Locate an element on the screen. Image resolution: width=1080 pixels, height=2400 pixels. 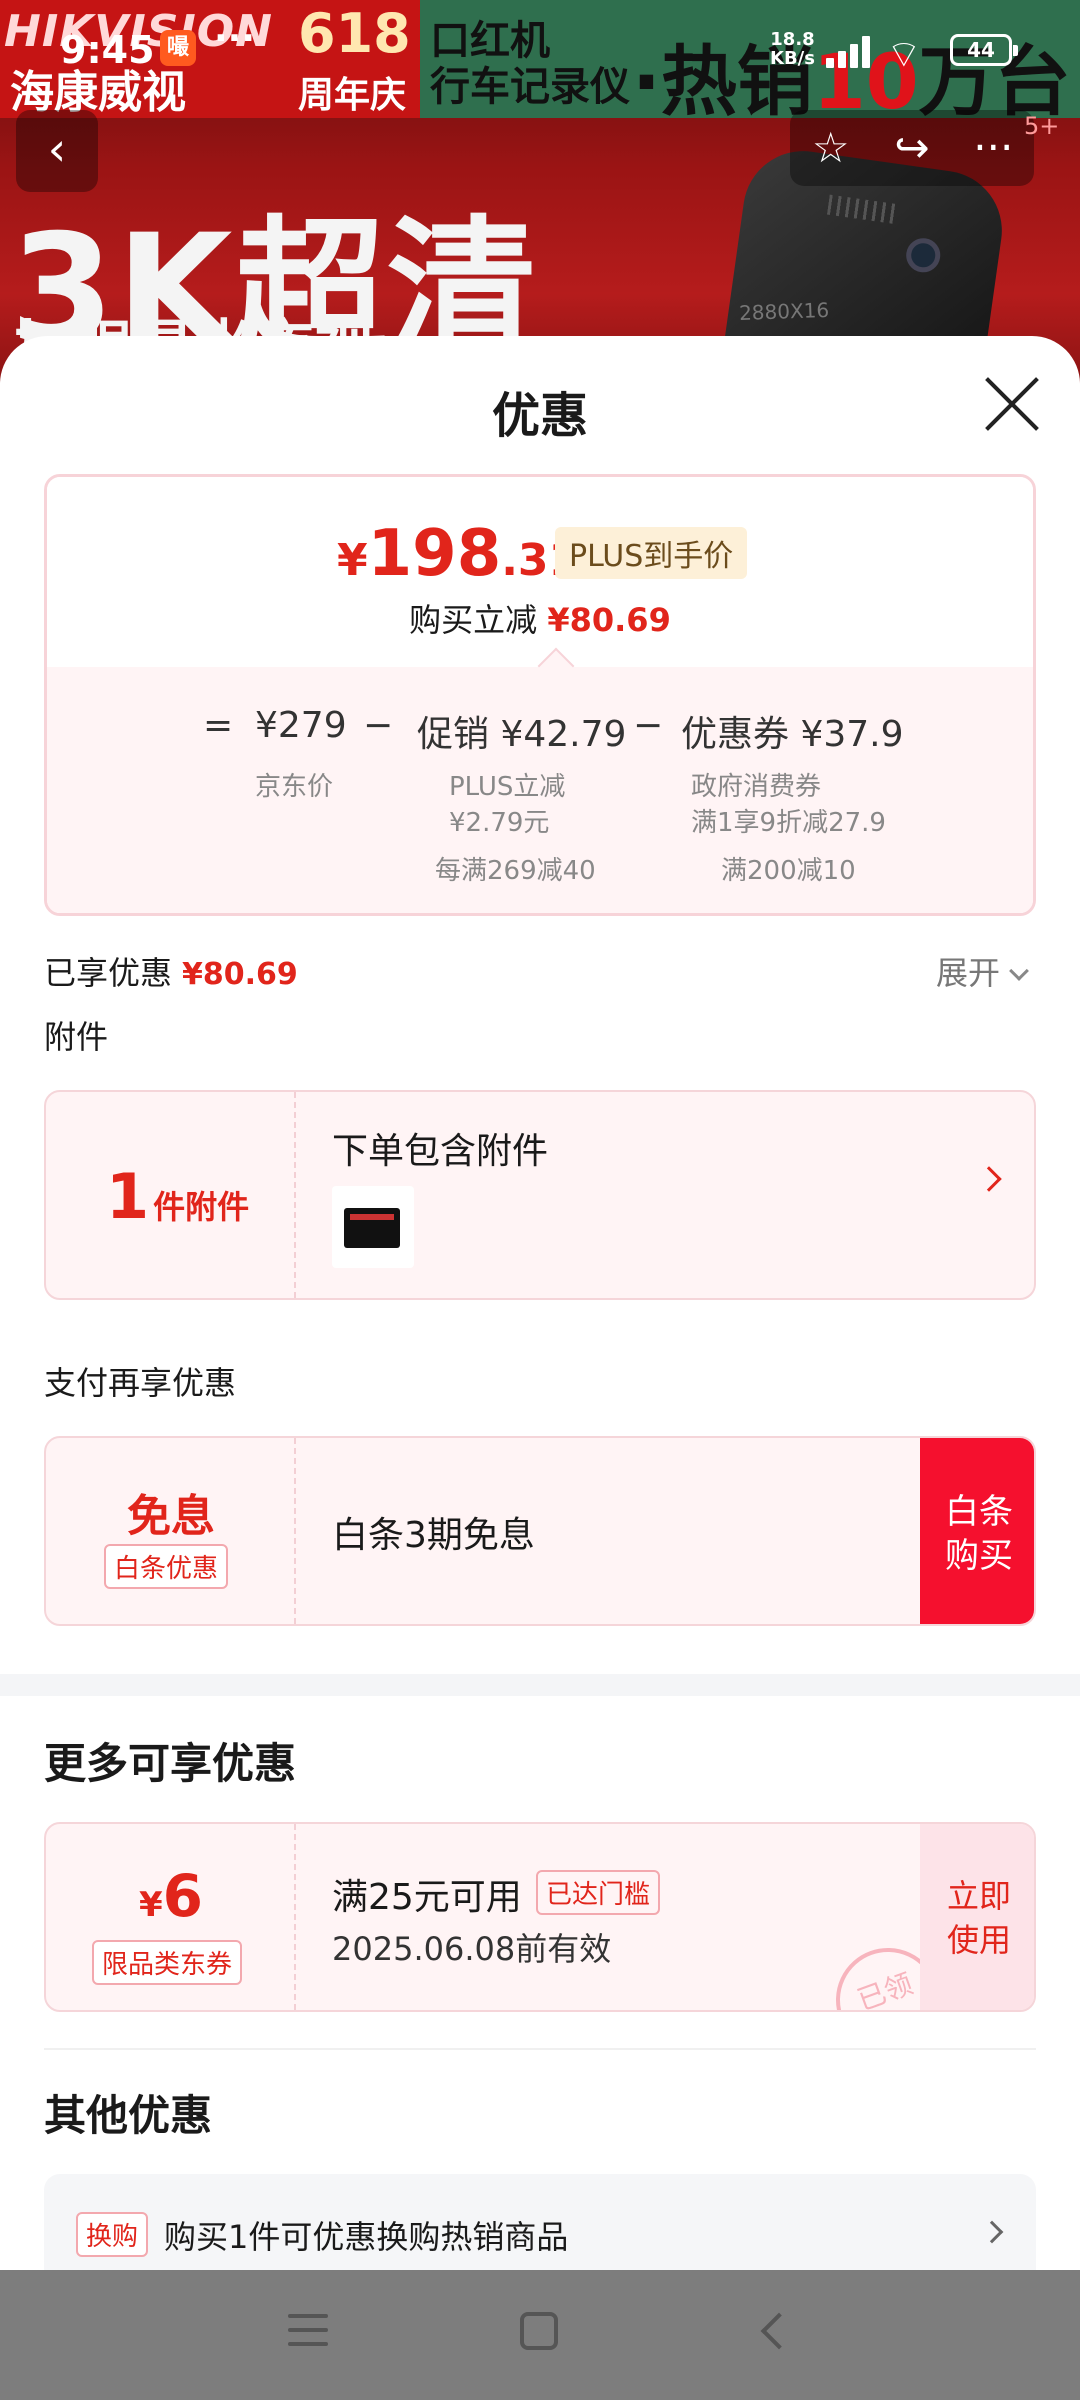
clock: 9:45 is located at coordinates (107, 50).